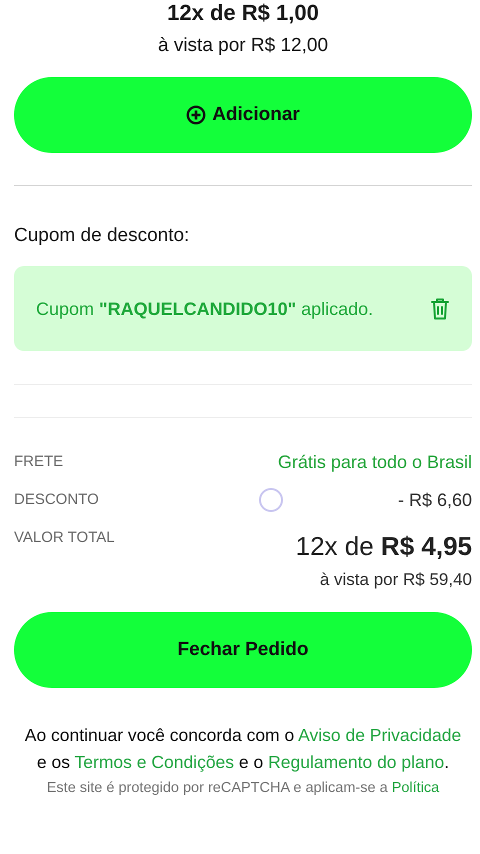 This screenshot has width=480, height=854. What do you see at coordinates (205, 309) in the screenshot?
I see `coupon-message: Cupom "RAQUELCANDIDO10" aplicado.` at bounding box center [205, 309].